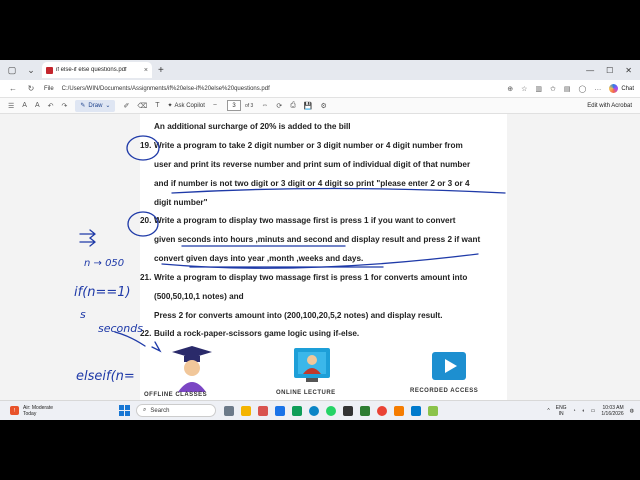  What do you see at coordinates (314, 410) in the screenshot?
I see `edge-icon` at bounding box center [314, 410].